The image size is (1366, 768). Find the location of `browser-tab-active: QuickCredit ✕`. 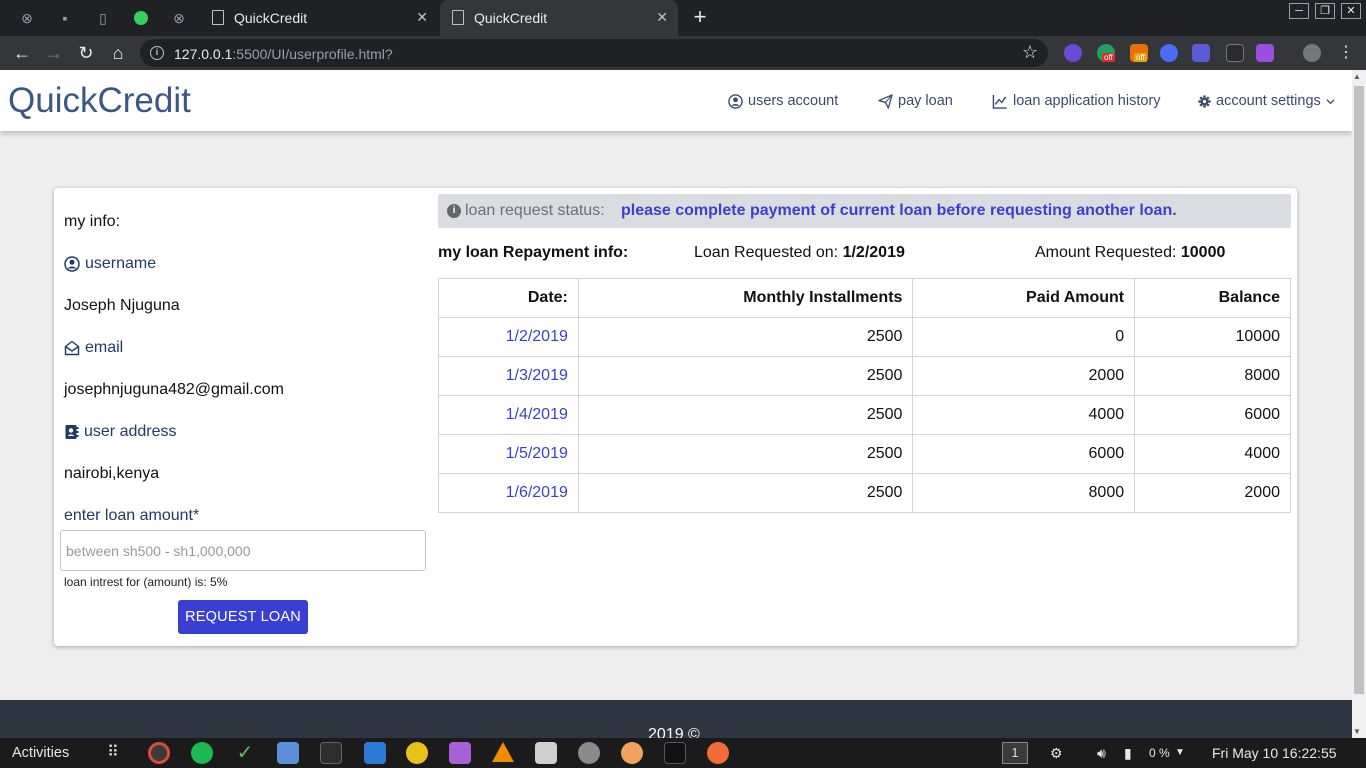

browser-tab-active: QuickCredit ✕ is located at coordinates (559, 18).